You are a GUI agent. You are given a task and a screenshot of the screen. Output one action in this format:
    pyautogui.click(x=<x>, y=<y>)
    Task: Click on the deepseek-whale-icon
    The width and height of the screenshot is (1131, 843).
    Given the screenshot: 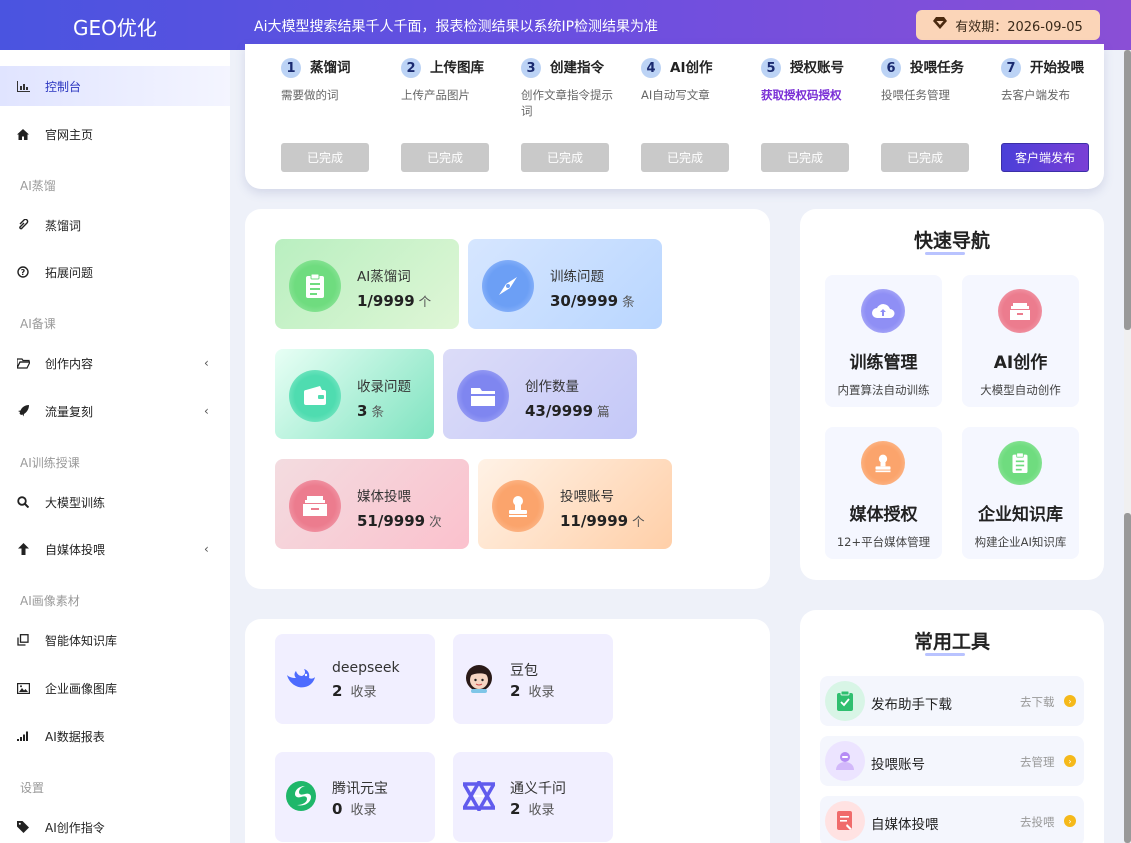 What is the action you would take?
    pyautogui.click(x=301, y=678)
    